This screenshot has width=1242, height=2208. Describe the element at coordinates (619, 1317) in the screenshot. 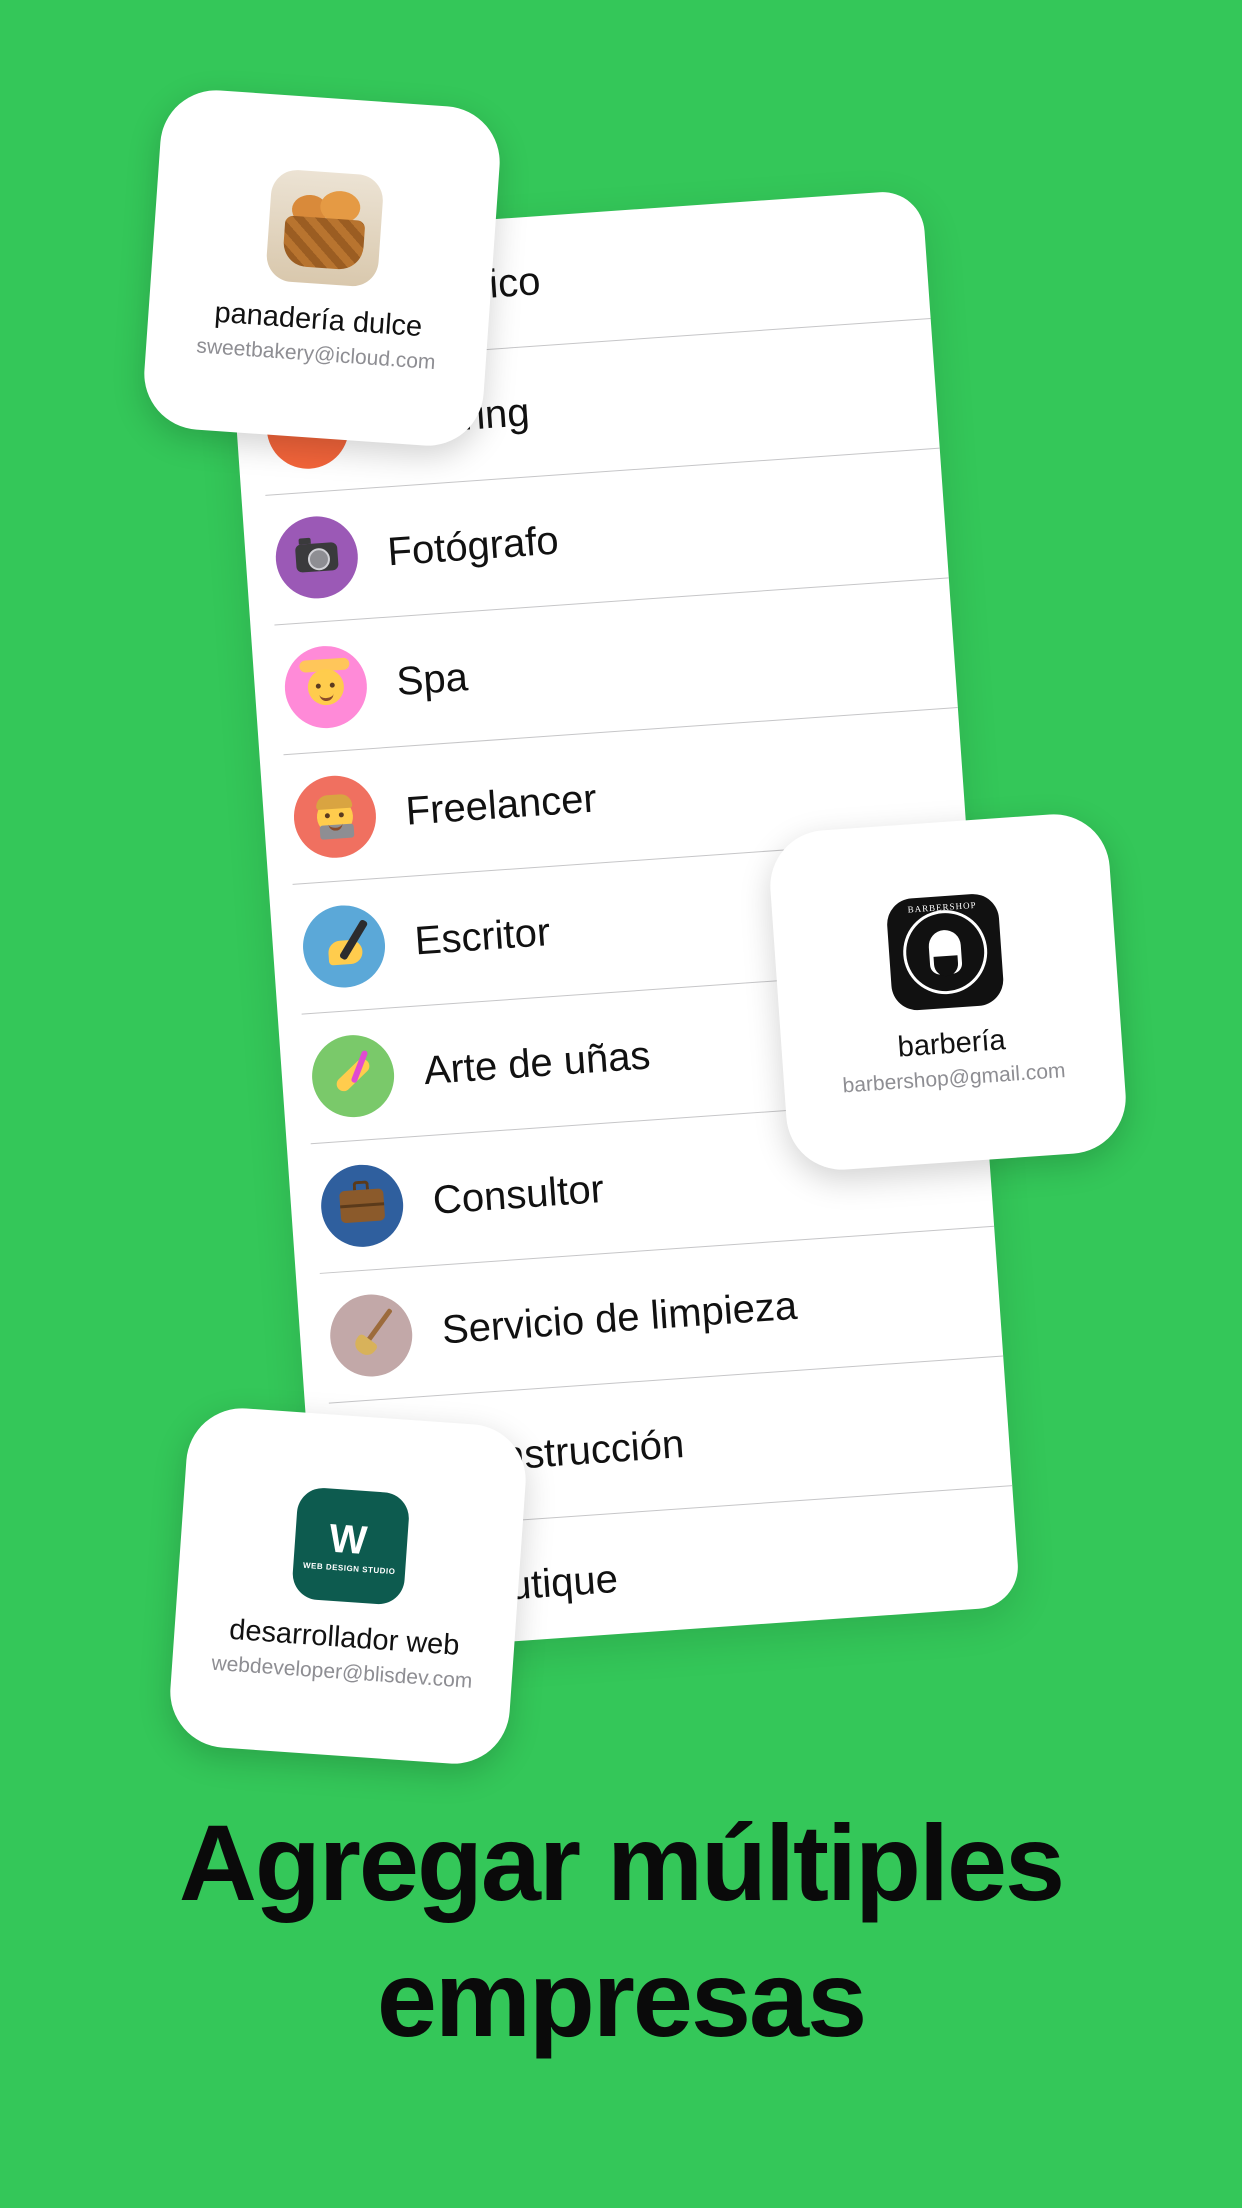

I see `list-item-label: Servicio de limpieza` at that location.